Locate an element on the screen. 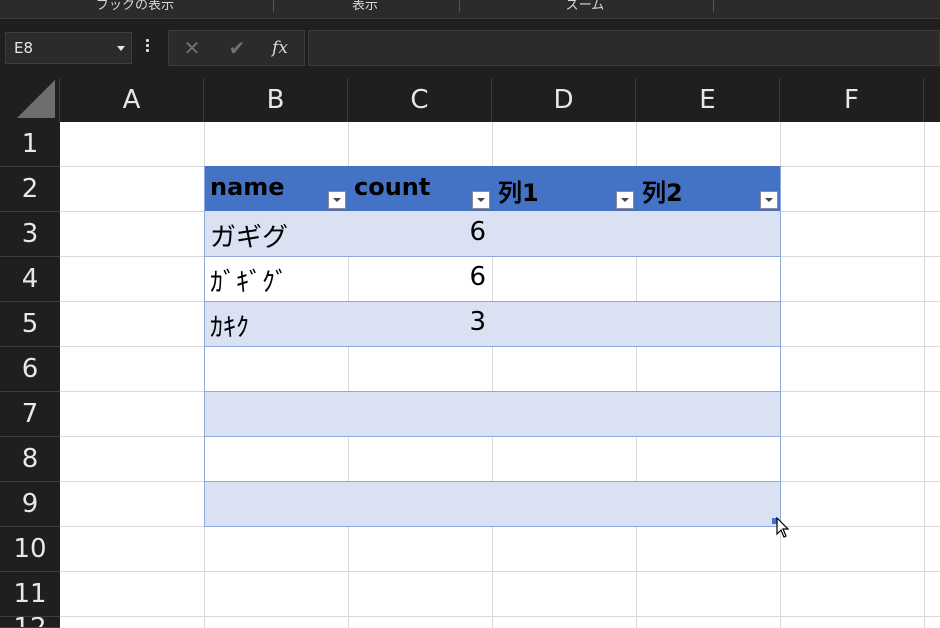  column-header-c: C is located at coordinates (420, 100).